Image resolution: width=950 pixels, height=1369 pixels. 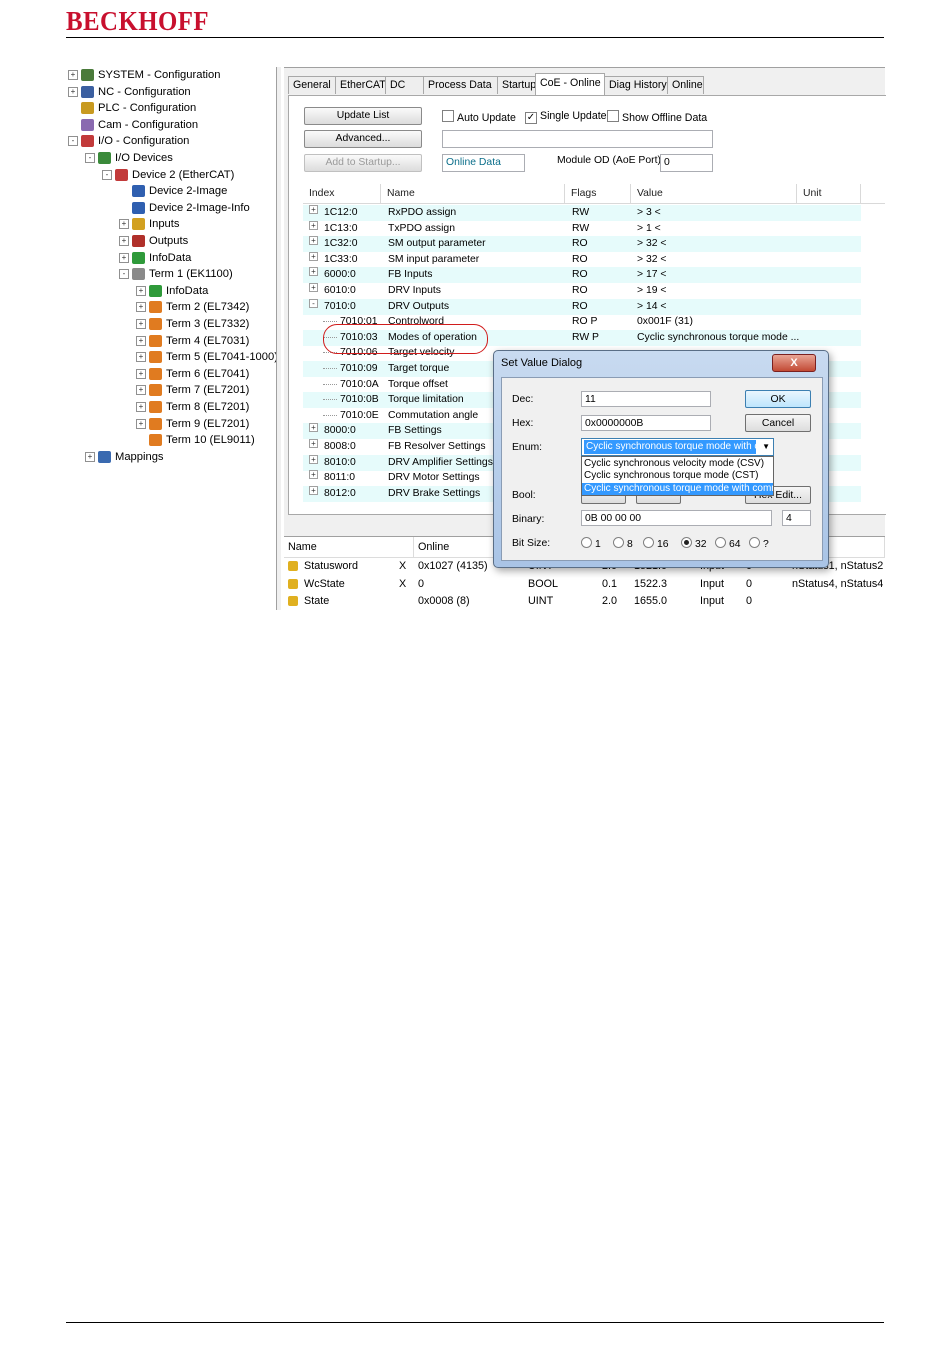 What do you see at coordinates (778, 399) in the screenshot?
I see `ok-button: OK` at bounding box center [778, 399].